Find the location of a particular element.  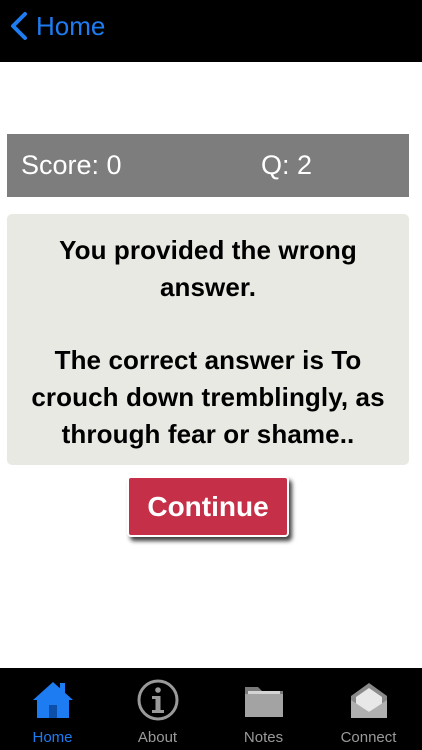

score-label: Score: 0 is located at coordinates (71, 165).